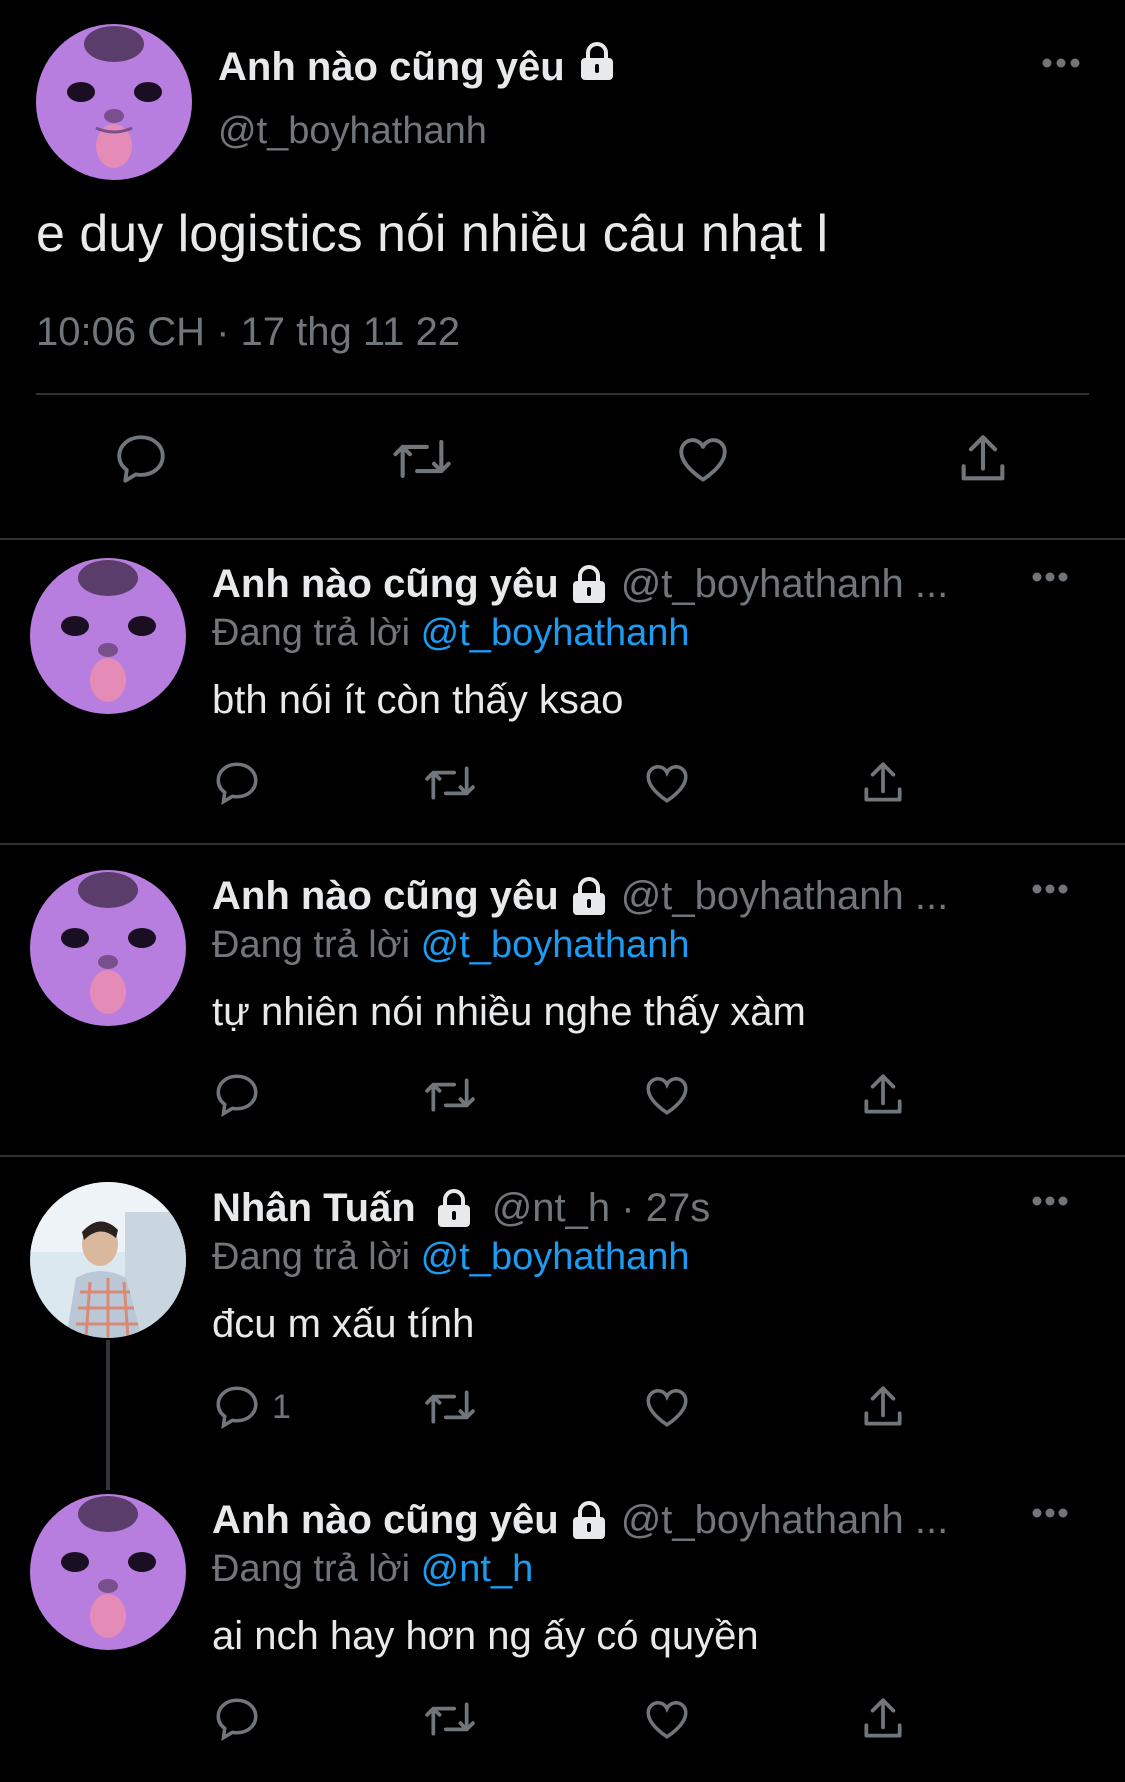 The width and height of the screenshot is (1125, 1782). What do you see at coordinates (418, 700) in the screenshot?
I see `tweet-text: bth nói ít còn thấy ksao` at bounding box center [418, 700].